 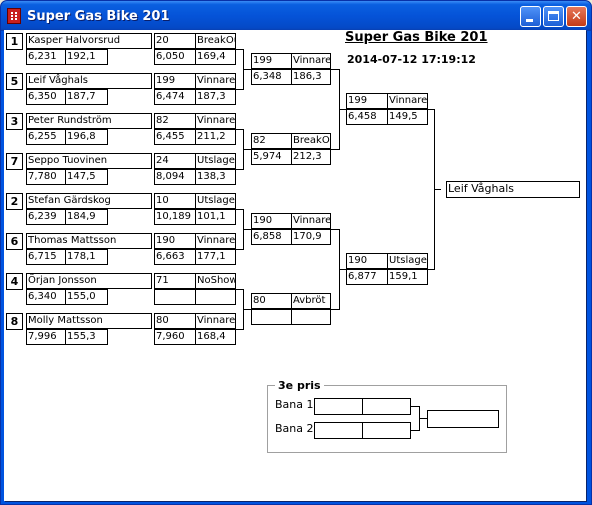 I want to click on racer-reaction: 6,715, so click(x=46, y=257).